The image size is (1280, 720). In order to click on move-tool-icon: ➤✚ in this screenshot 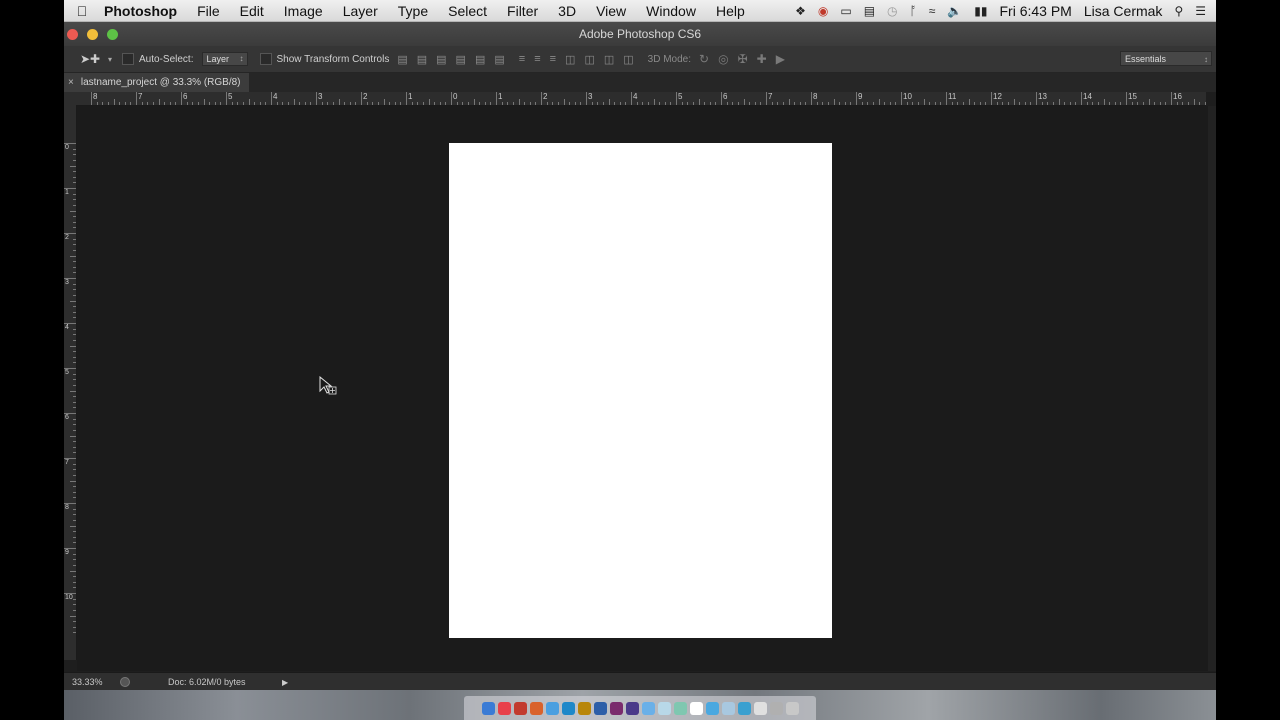, I will do `click(94, 59)`.